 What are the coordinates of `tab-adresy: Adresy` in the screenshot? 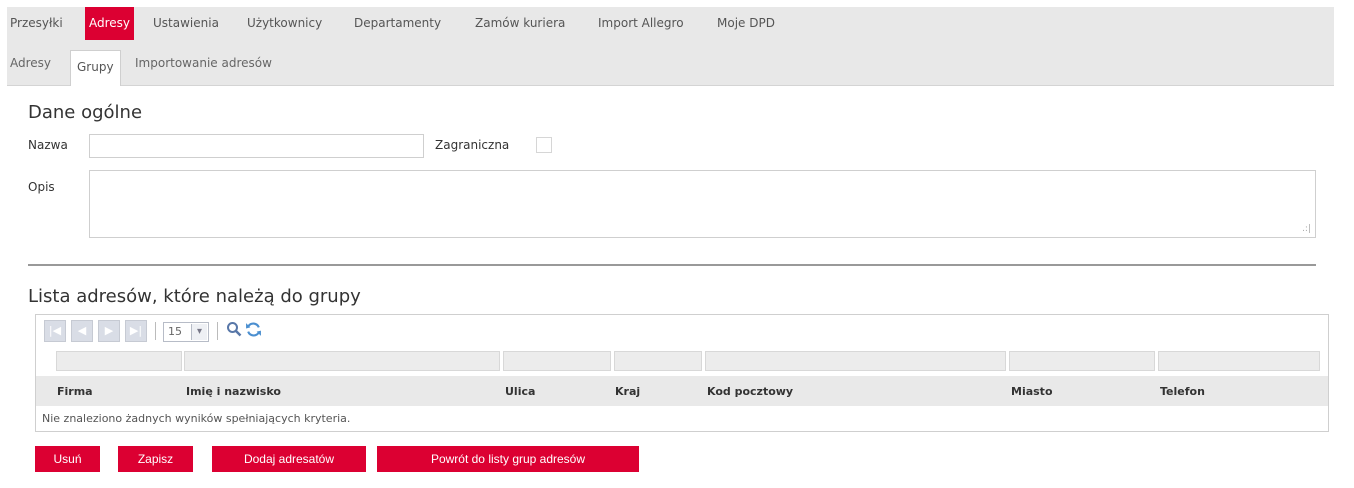 It's located at (30, 66).